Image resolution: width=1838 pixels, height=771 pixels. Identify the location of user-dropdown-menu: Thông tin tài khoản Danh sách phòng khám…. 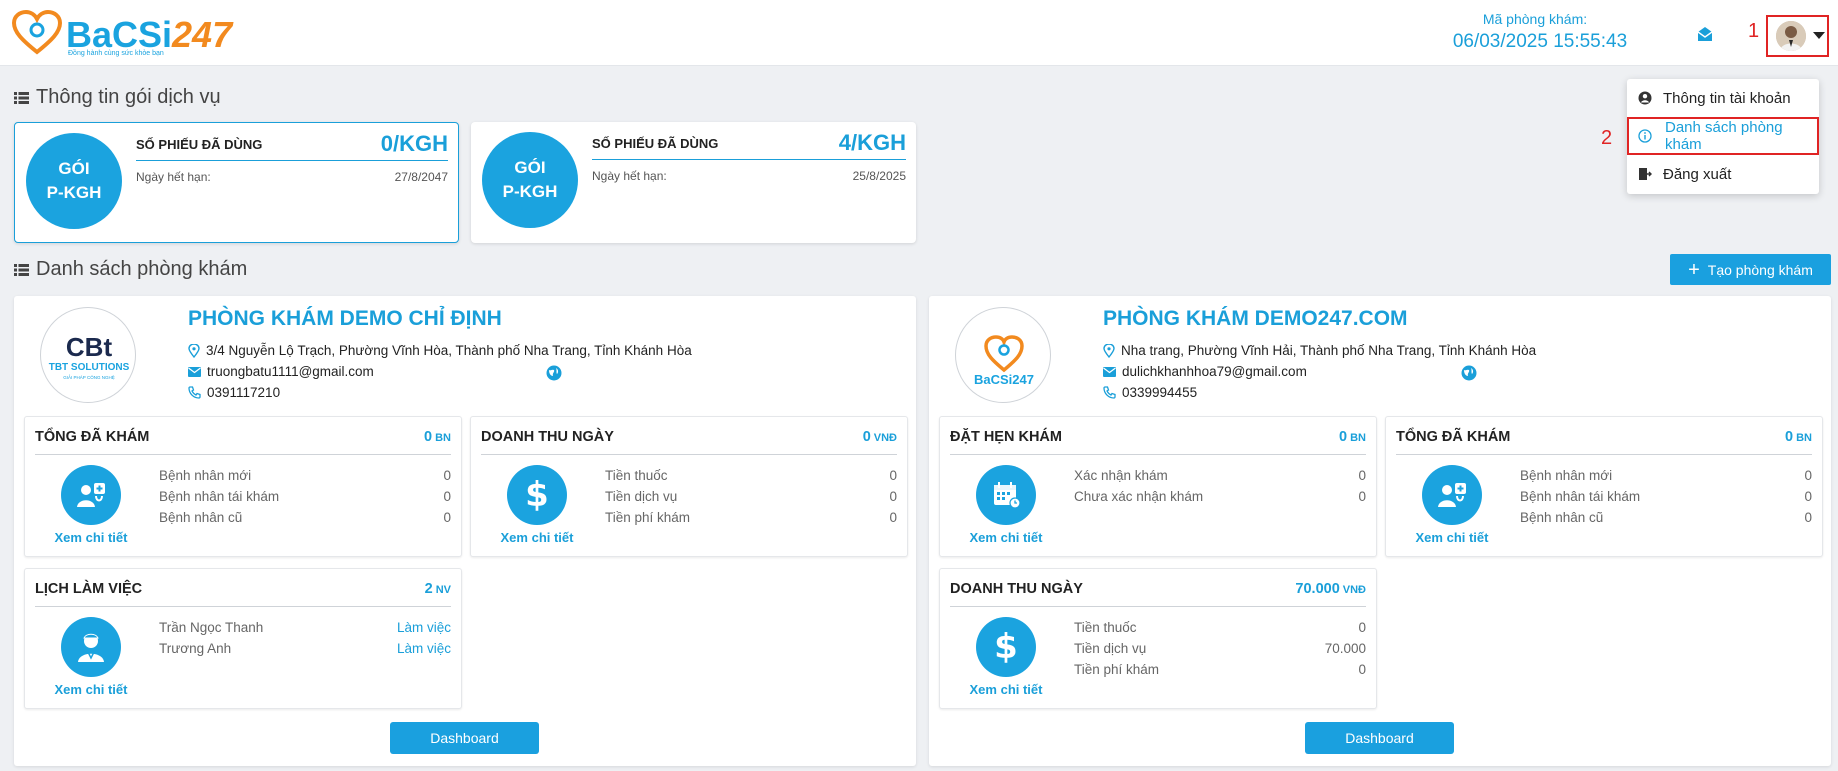
(1723, 136).